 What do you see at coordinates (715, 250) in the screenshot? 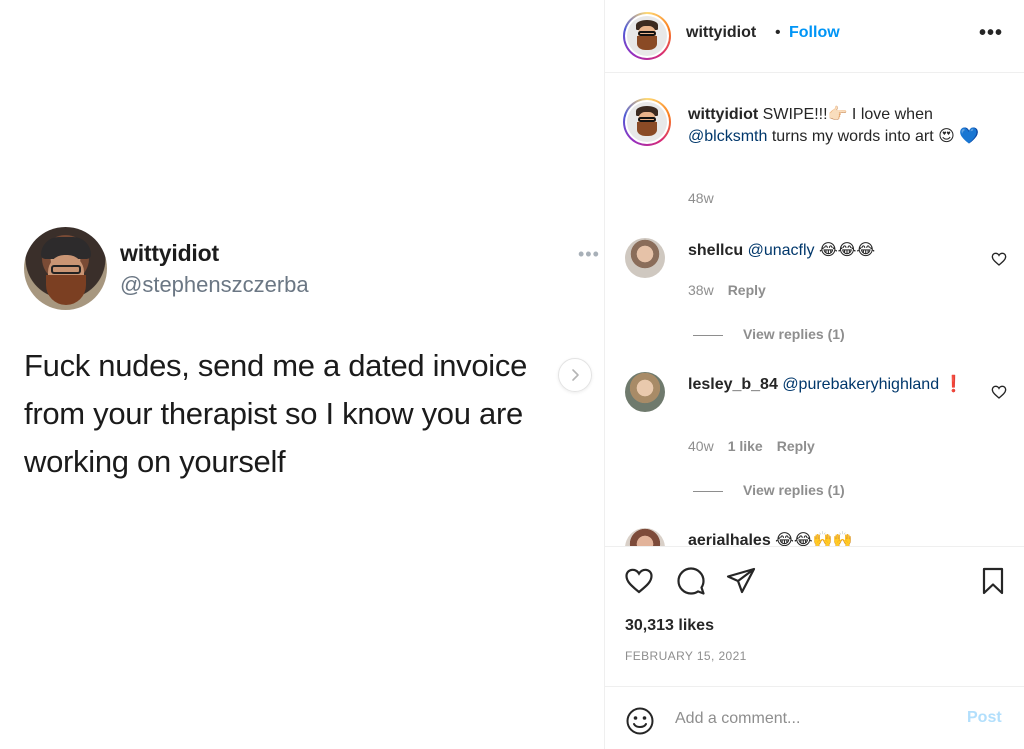
I see `comment-username: shellcu` at bounding box center [715, 250].